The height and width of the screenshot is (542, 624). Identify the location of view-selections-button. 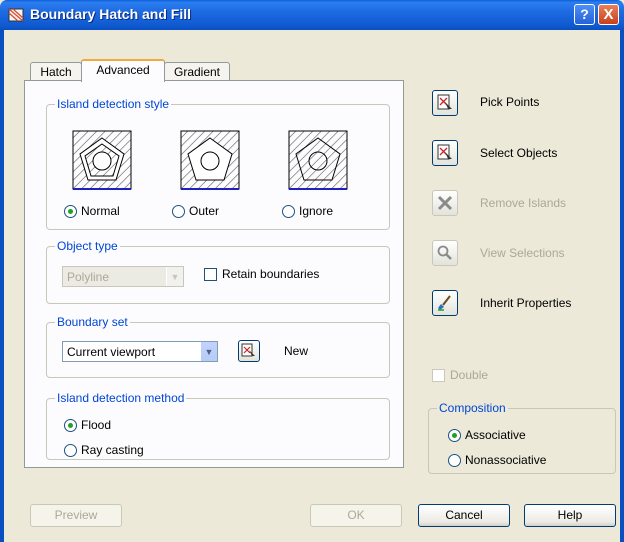
(445, 253).